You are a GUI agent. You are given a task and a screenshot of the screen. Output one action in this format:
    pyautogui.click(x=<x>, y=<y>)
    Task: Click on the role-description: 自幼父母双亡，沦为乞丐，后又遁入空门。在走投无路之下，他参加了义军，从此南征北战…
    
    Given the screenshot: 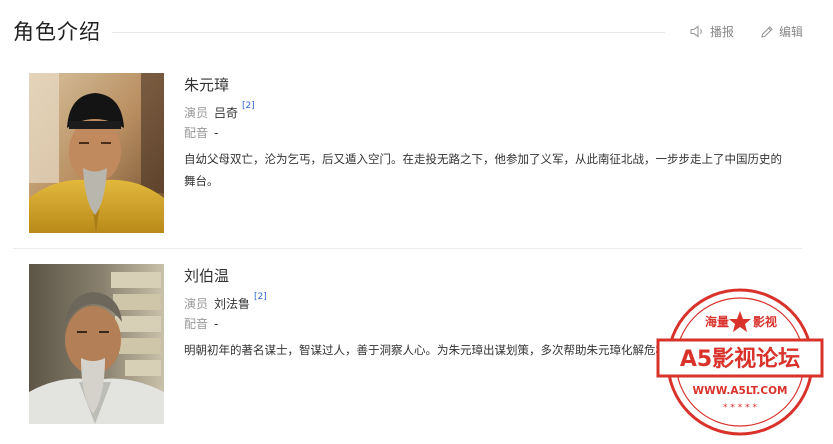 What is the action you would take?
    pyautogui.click(x=483, y=170)
    